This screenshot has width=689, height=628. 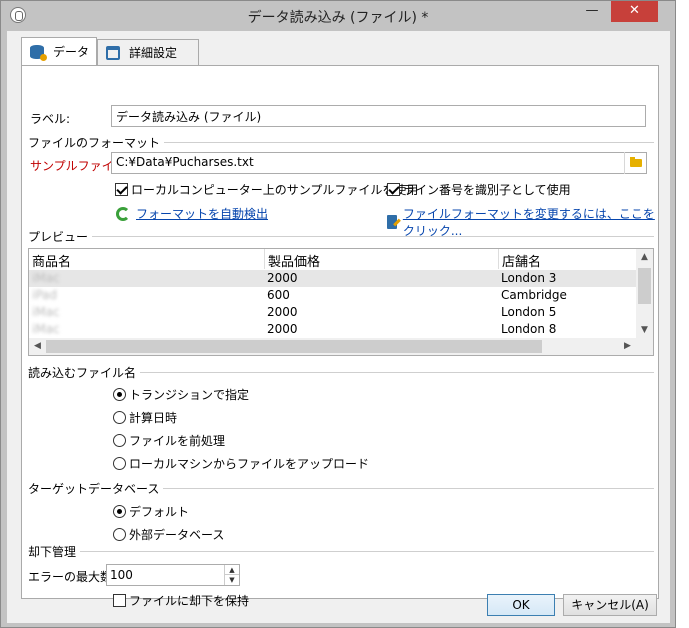 I want to click on increment-icon: ▲, so click(x=232, y=570).